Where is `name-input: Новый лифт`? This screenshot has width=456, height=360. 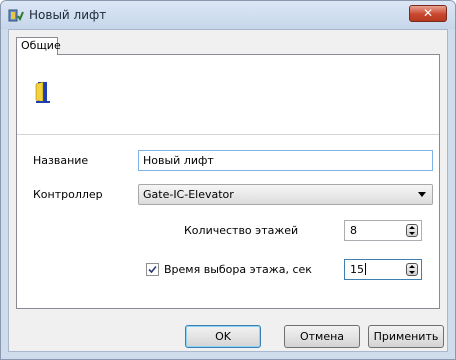 name-input: Новый лифт is located at coordinates (285, 160).